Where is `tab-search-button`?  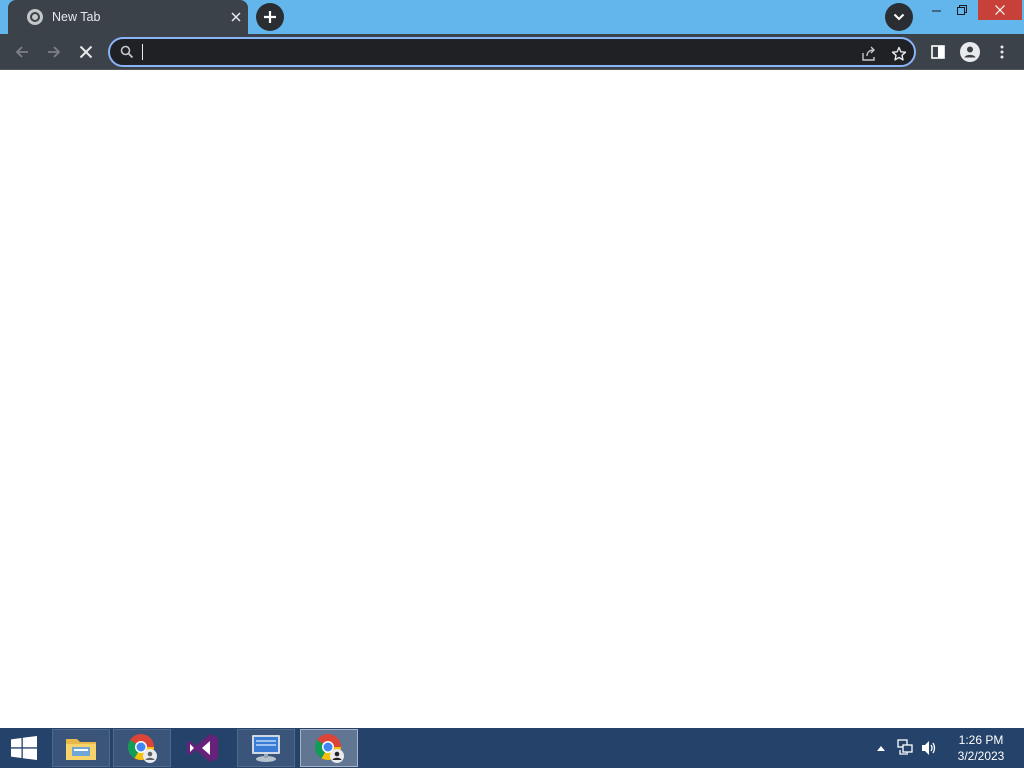 tab-search-button is located at coordinates (899, 17).